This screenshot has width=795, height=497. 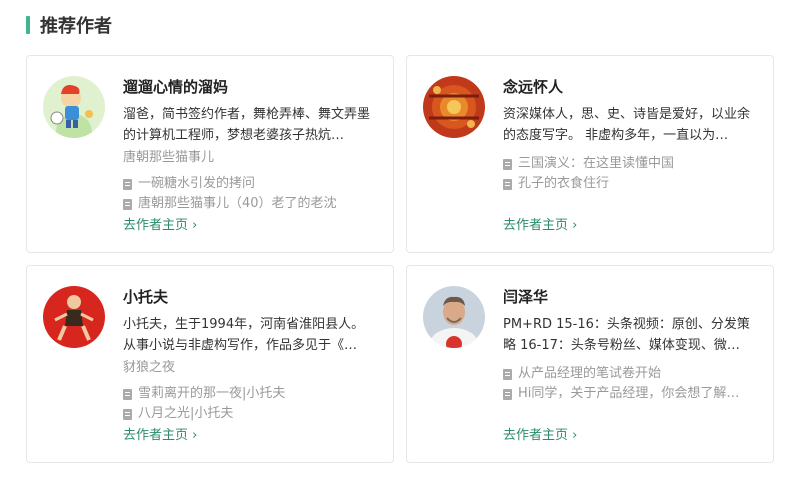 I want to click on author-name: 闫泽华, so click(x=630, y=297).